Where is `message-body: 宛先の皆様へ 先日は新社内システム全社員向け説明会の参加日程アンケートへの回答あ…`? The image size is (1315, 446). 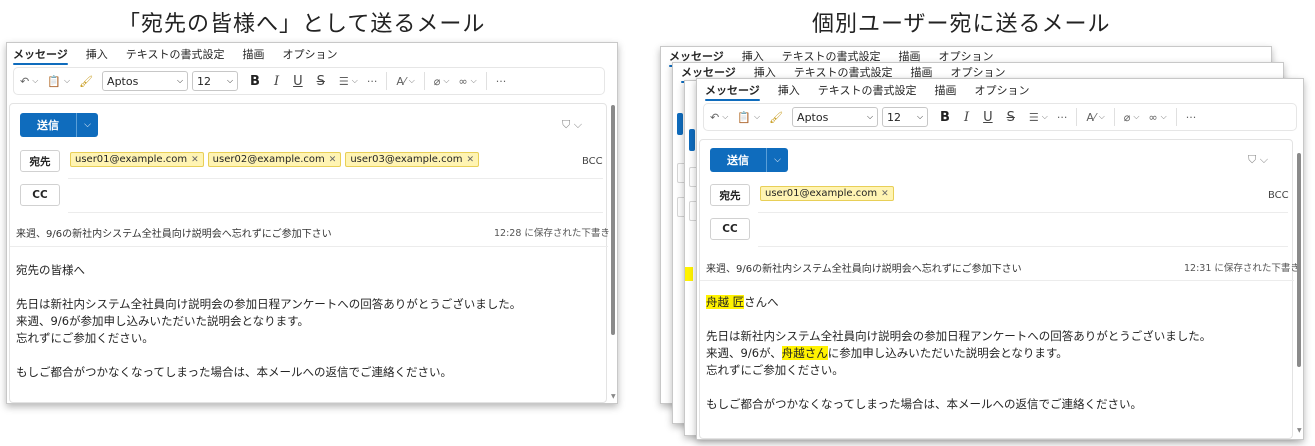
message-body: 宛先の皆様へ 先日は新社内システム全社員向け説明会の参加日程アンケートへの回答あ… is located at coordinates (268, 321).